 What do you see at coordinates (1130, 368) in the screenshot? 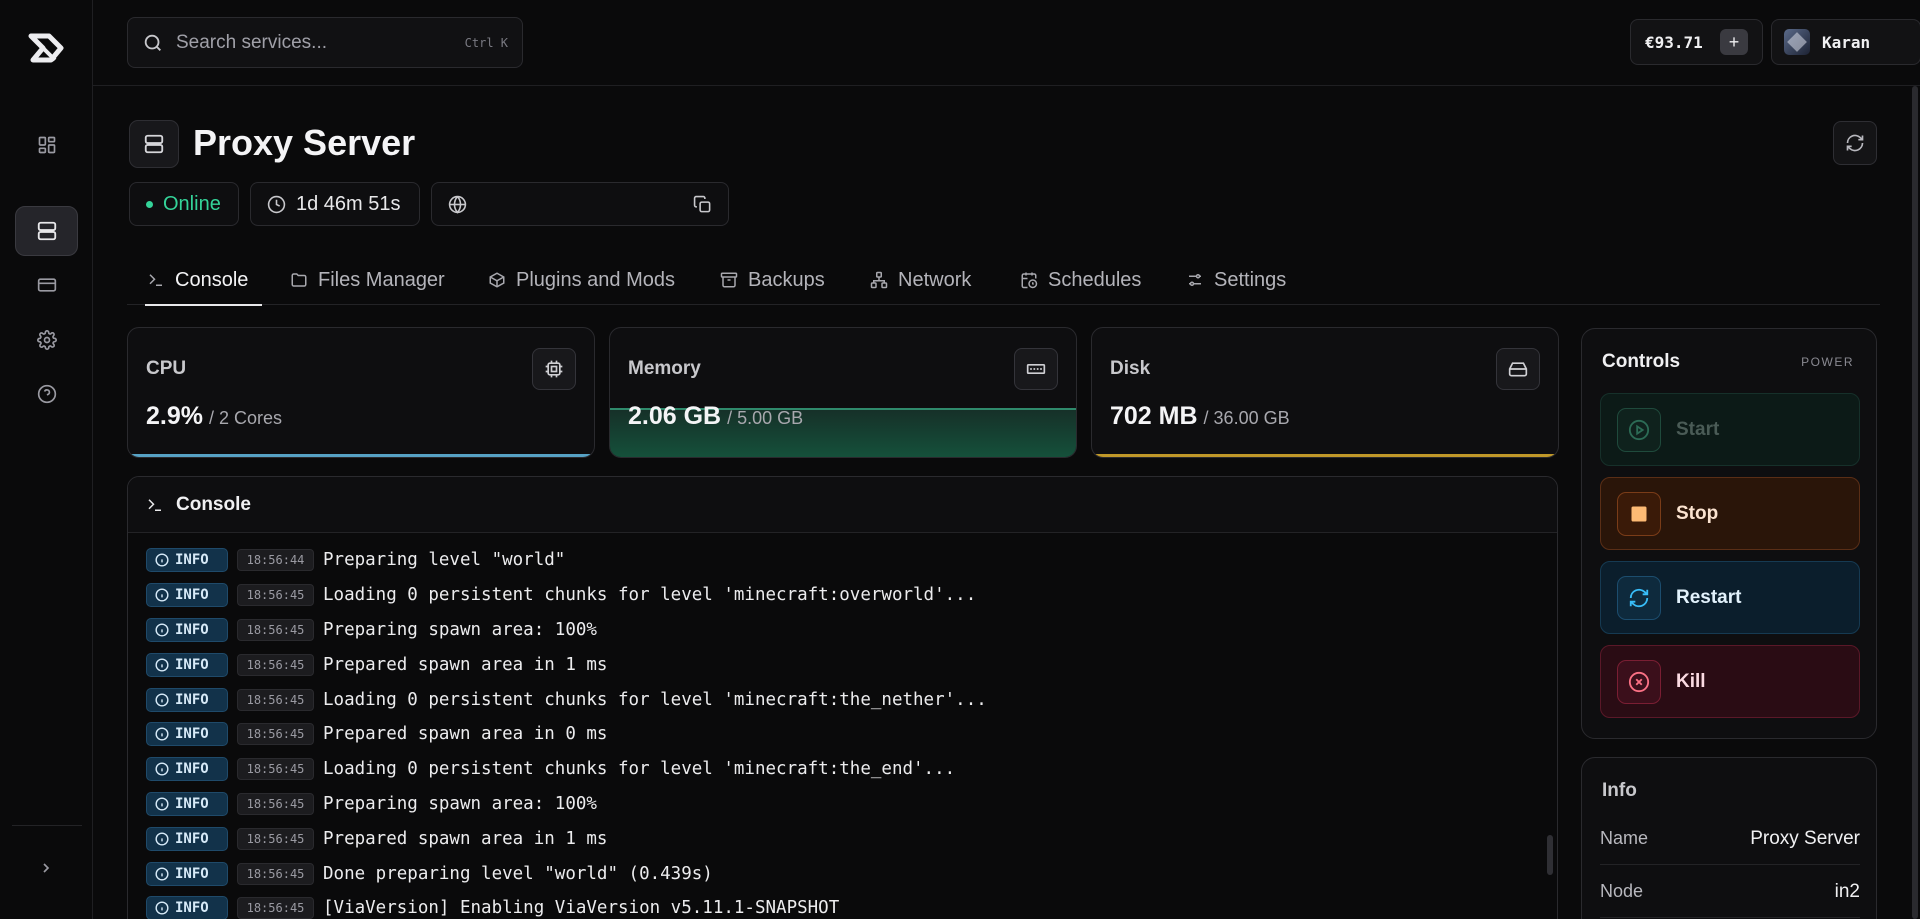
I see `disk-label: Disk` at bounding box center [1130, 368].